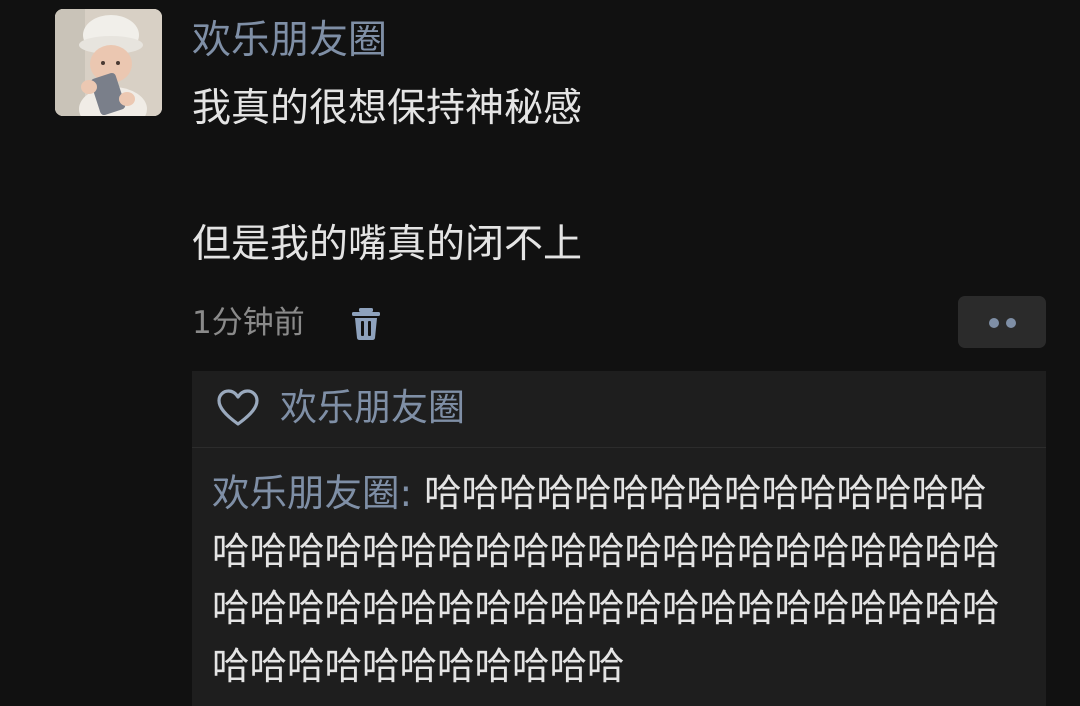 This screenshot has height=706, width=1080. Describe the element at coordinates (306, 493) in the screenshot. I see `comment-author-name: 欢乐朋友圈` at that location.